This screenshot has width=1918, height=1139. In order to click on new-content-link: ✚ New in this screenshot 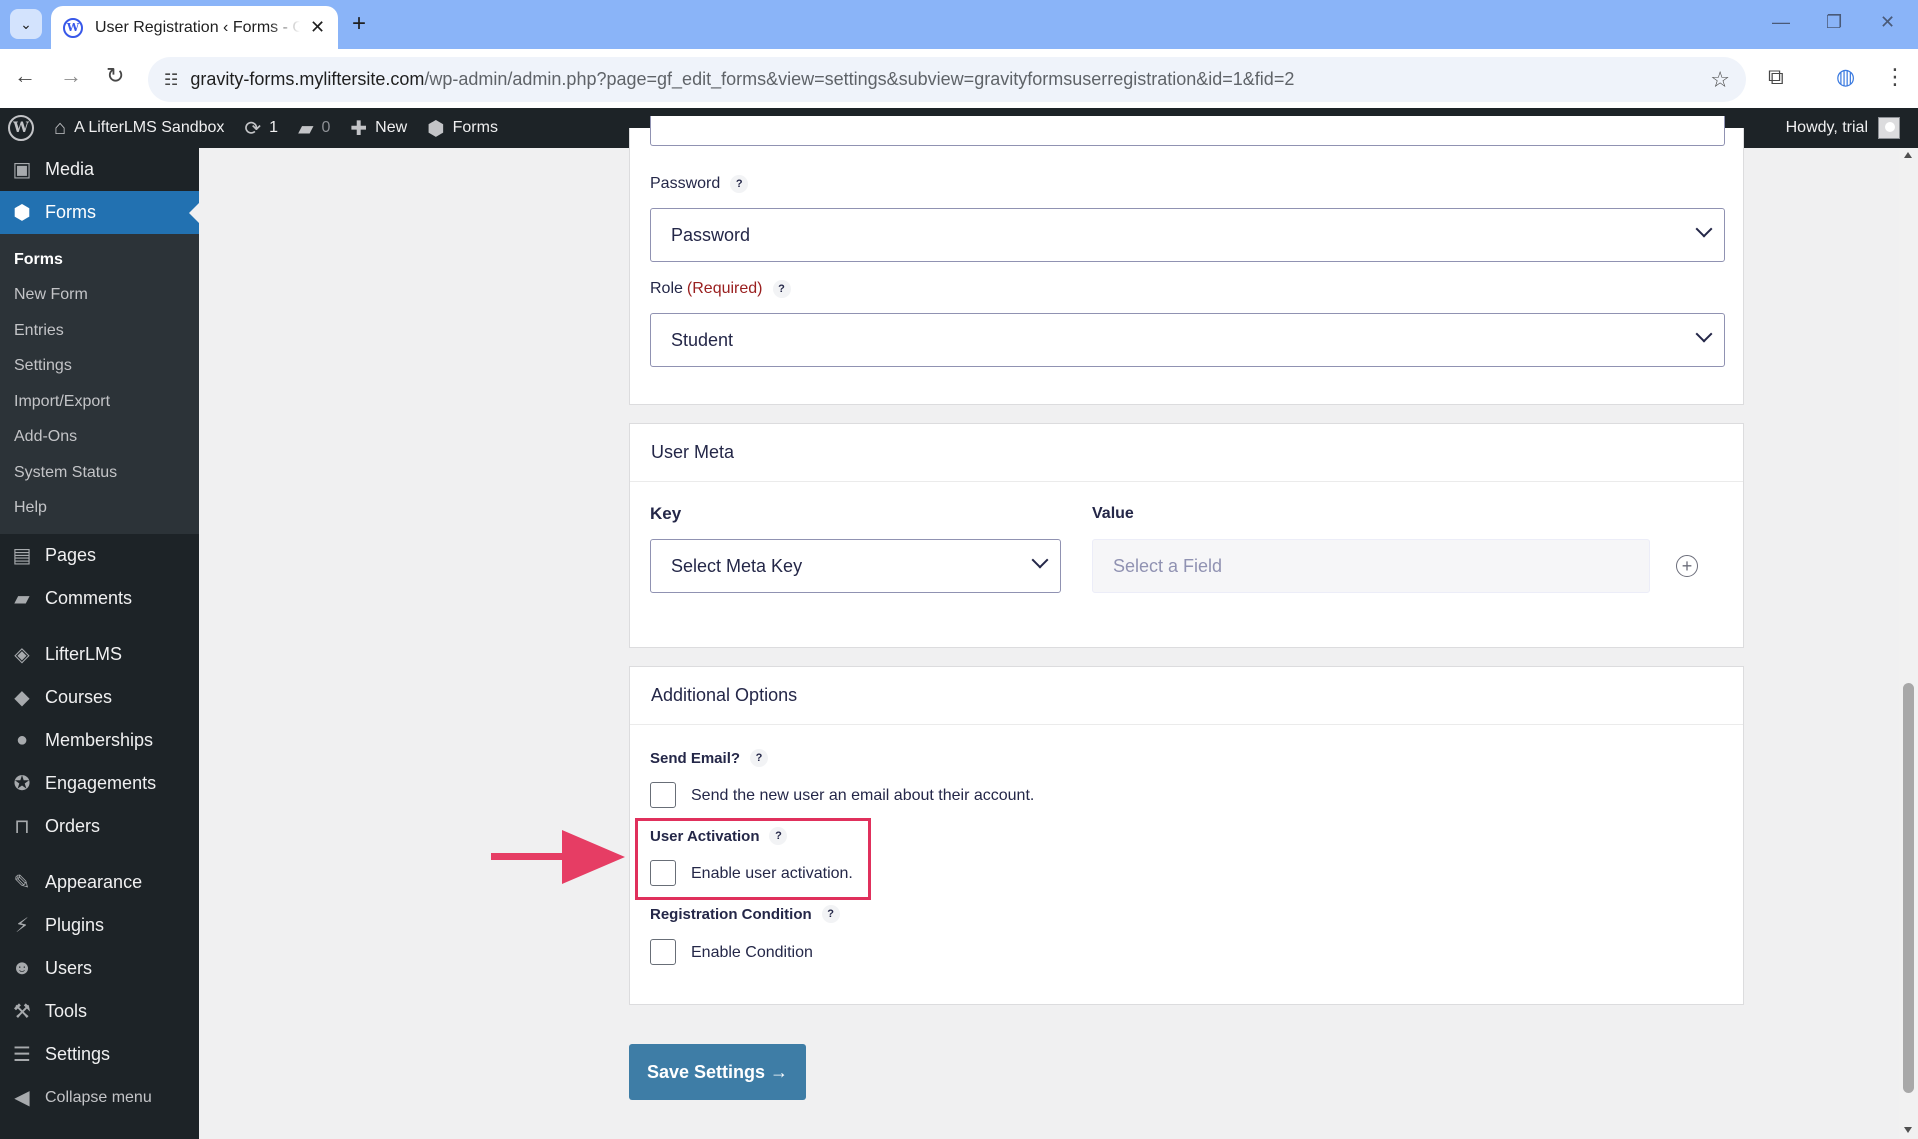, I will do `click(378, 128)`.